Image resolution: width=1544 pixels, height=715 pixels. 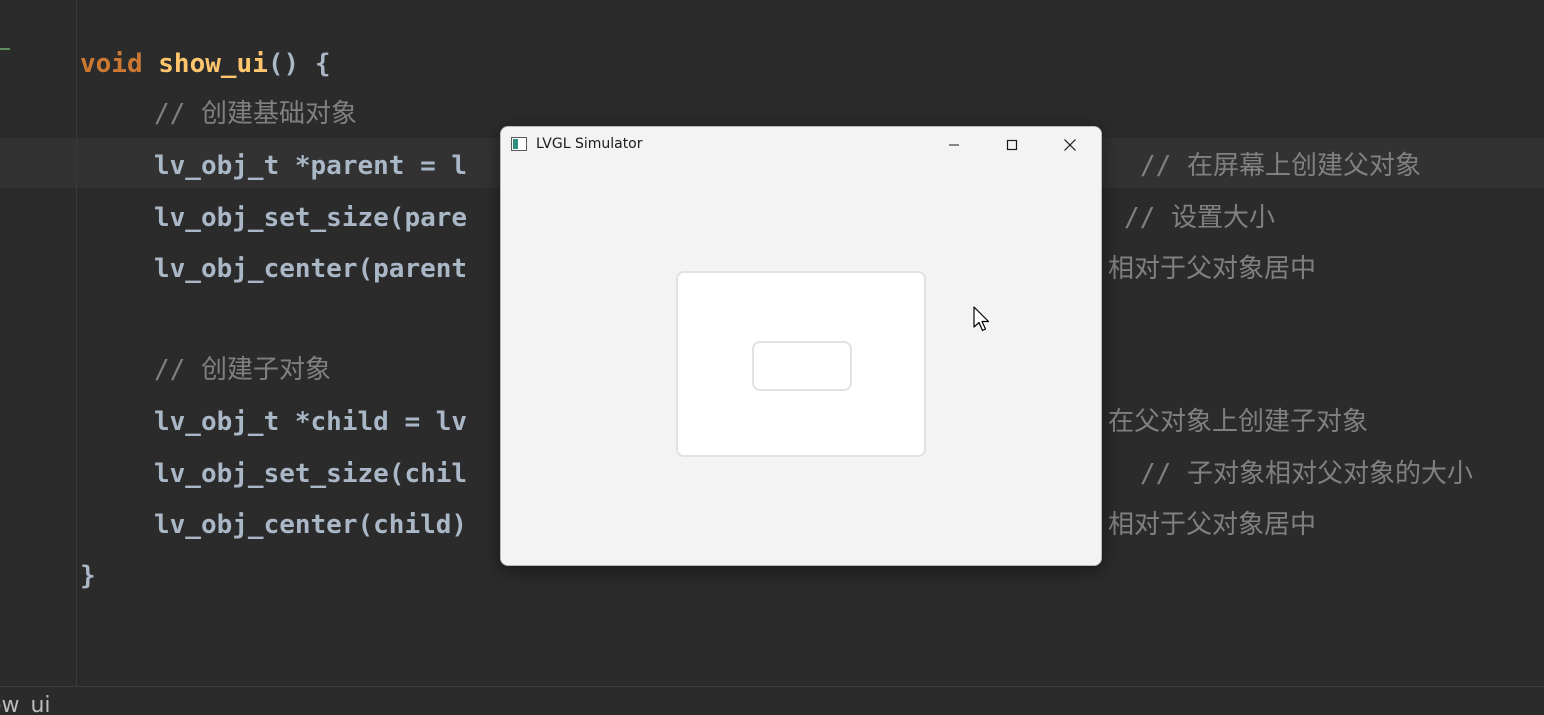 What do you see at coordinates (589, 144) in the screenshot?
I see `window-title: LVGL Simulator` at bounding box center [589, 144].